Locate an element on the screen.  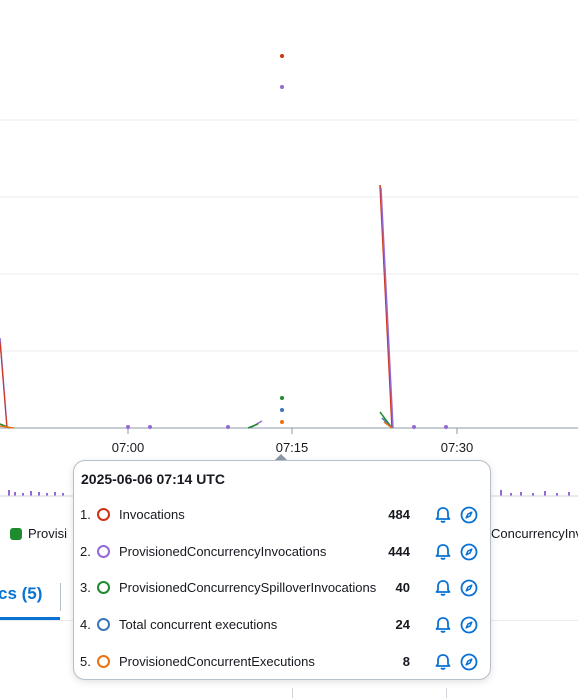
row-number: 5. is located at coordinates (85, 661).